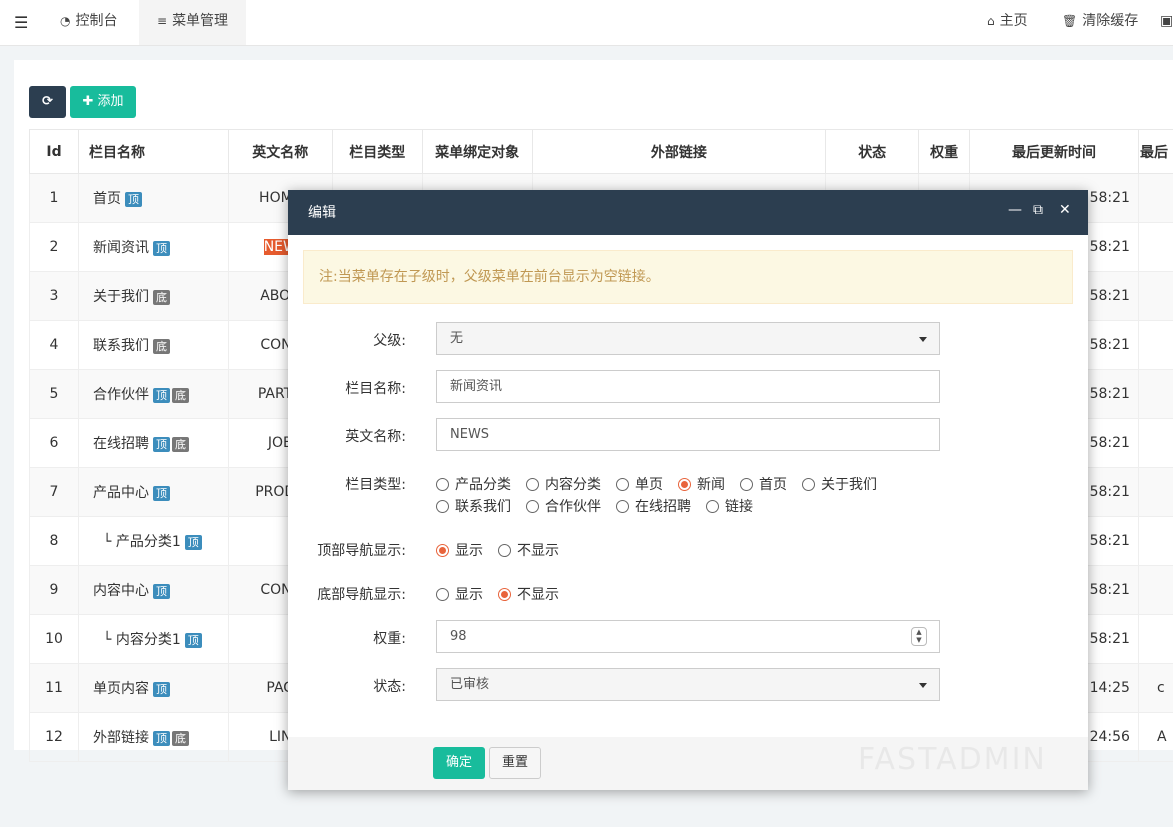 The width and height of the screenshot is (1173, 827). I want to click on type-radio-about-us: 关于我们, so click(839, 484).